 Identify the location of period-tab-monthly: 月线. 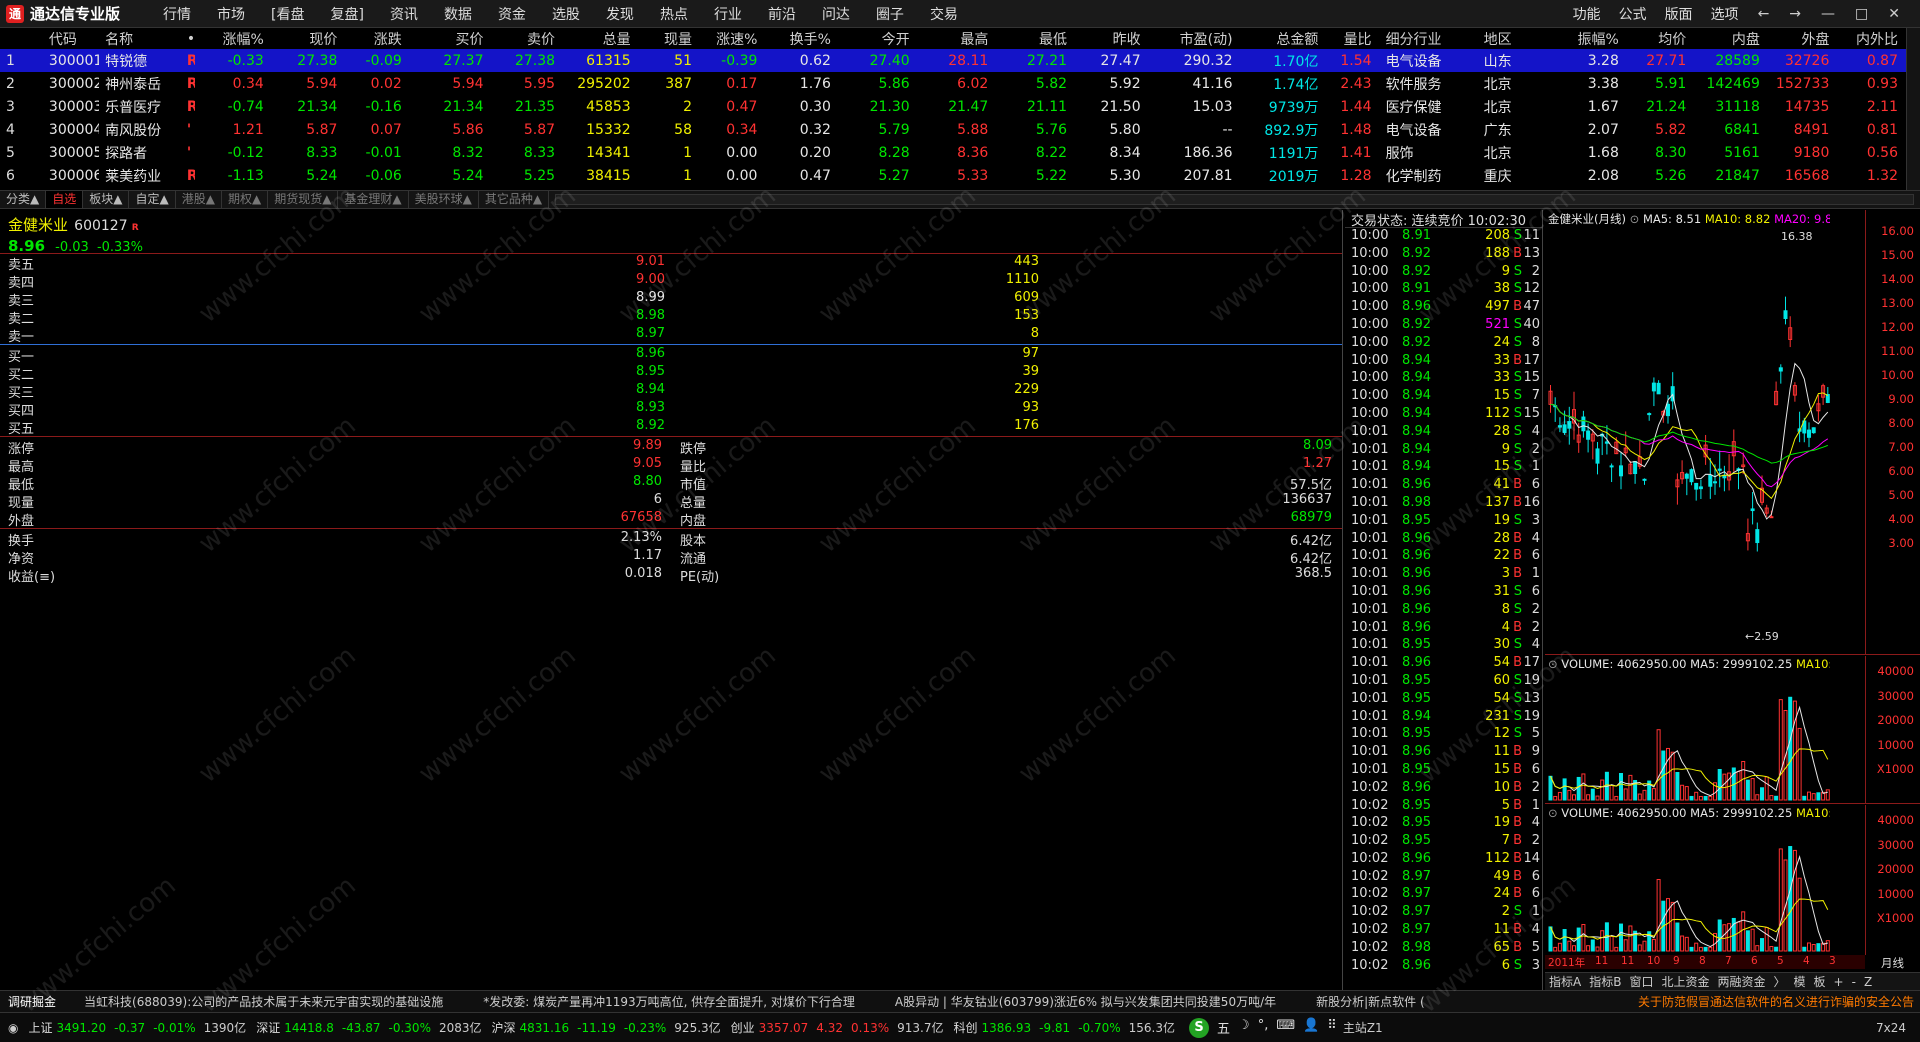
(1892, 962).